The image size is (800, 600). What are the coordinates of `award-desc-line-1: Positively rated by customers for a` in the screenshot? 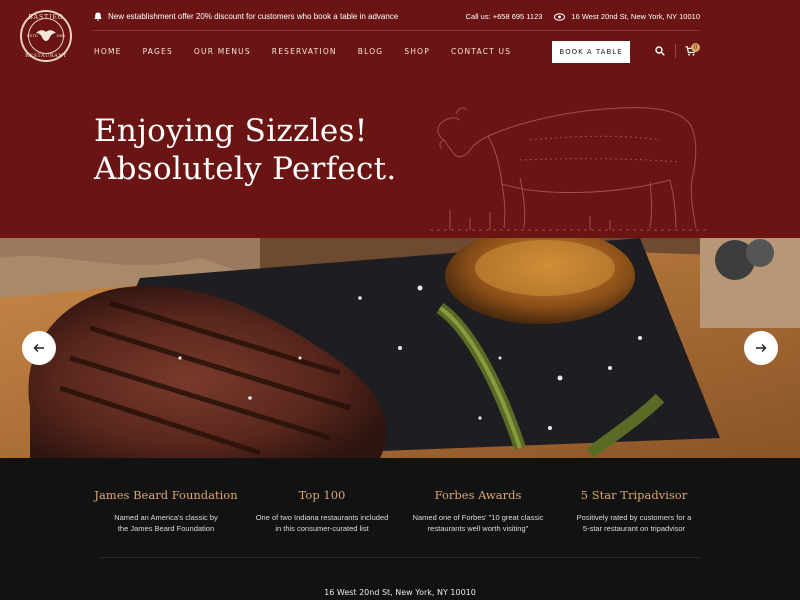 It's located at (634, 517).